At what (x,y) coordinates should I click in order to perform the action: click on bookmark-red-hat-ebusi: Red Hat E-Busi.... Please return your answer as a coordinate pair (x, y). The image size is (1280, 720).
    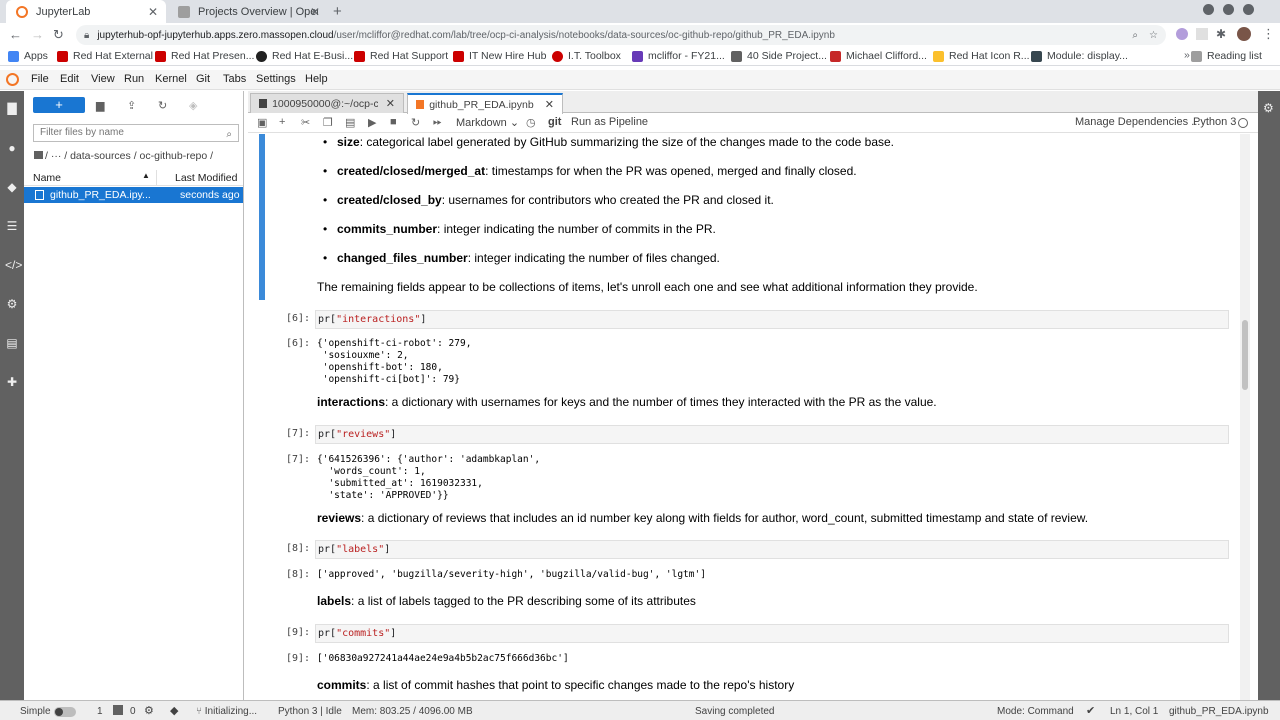
    Looking at the image, I should click on (304, 56).